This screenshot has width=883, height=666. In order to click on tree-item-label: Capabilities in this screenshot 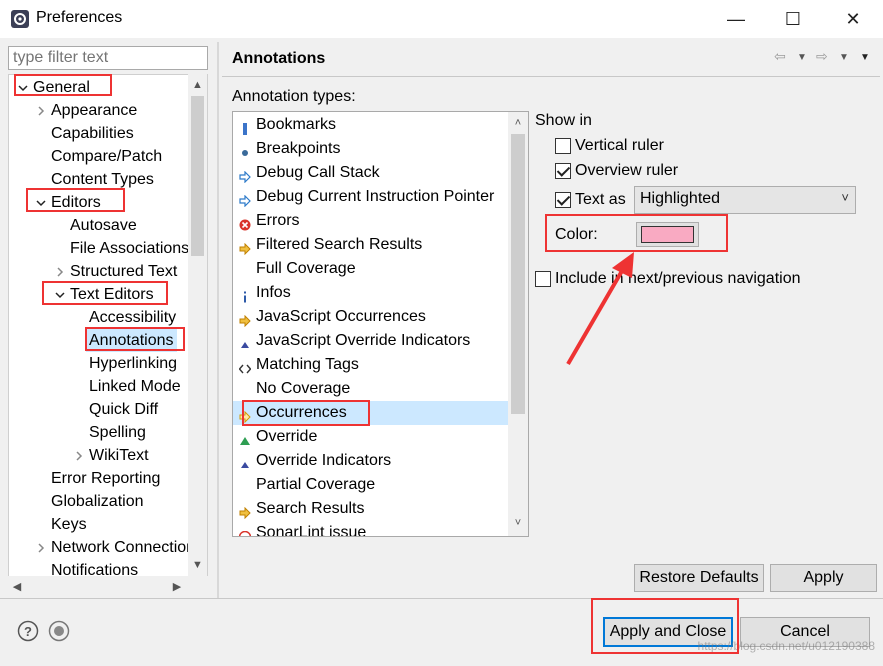, I will do `click(92, 133)`.